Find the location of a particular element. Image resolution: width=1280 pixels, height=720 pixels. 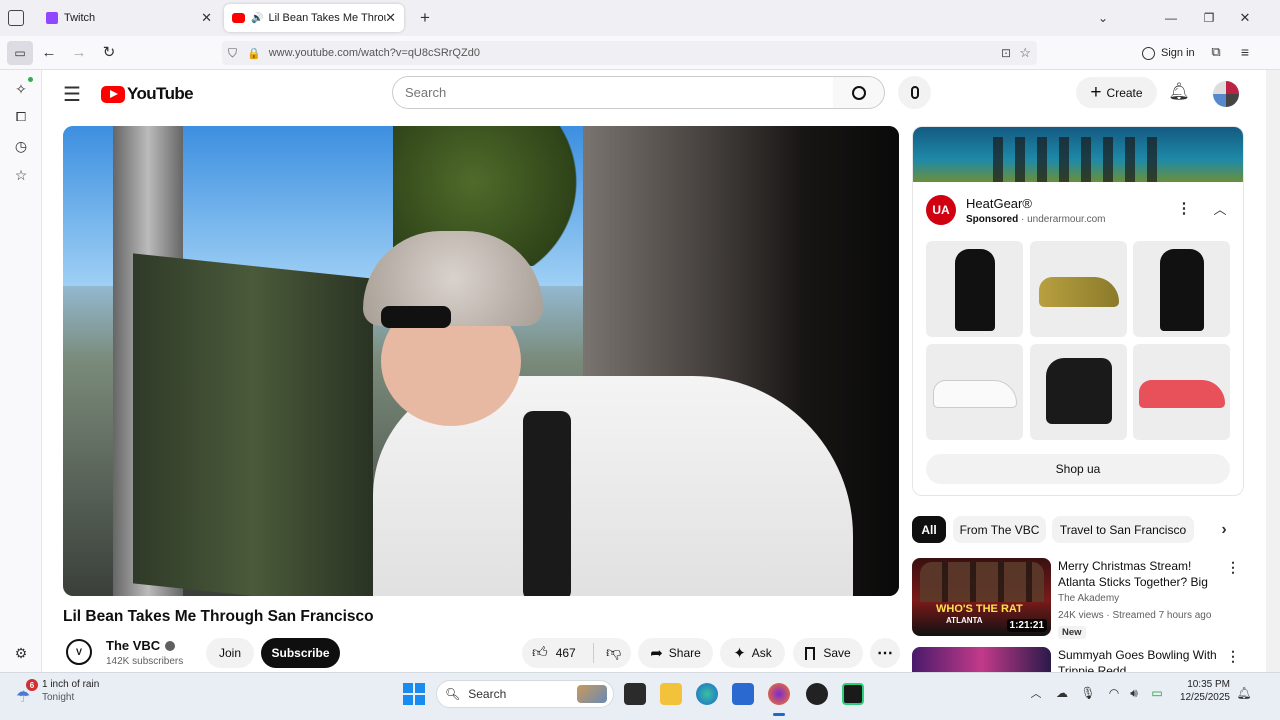

microphone-icon: 🎙︎ is located at coordinates (1088, 693).